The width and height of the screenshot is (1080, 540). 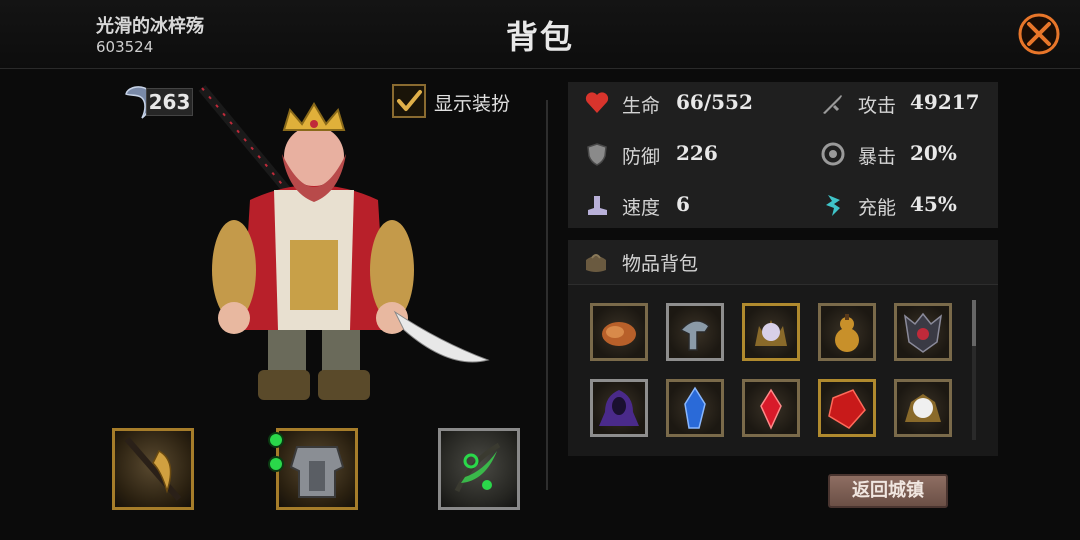 What do you see at coordinates (539, 37) in the screenshot?
I see `page-title: 背包` at bounding box center [539, 37].